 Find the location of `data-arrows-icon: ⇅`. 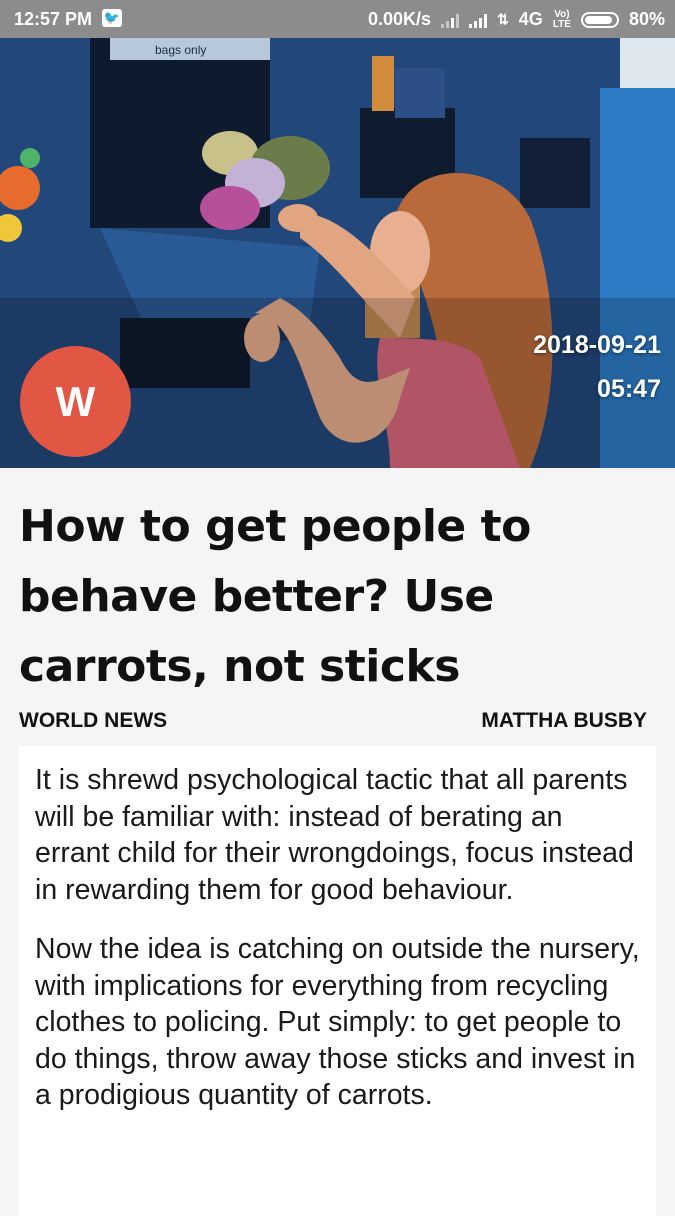

data-arrows-icon: ⇅ is located at coordinates (503, 19).